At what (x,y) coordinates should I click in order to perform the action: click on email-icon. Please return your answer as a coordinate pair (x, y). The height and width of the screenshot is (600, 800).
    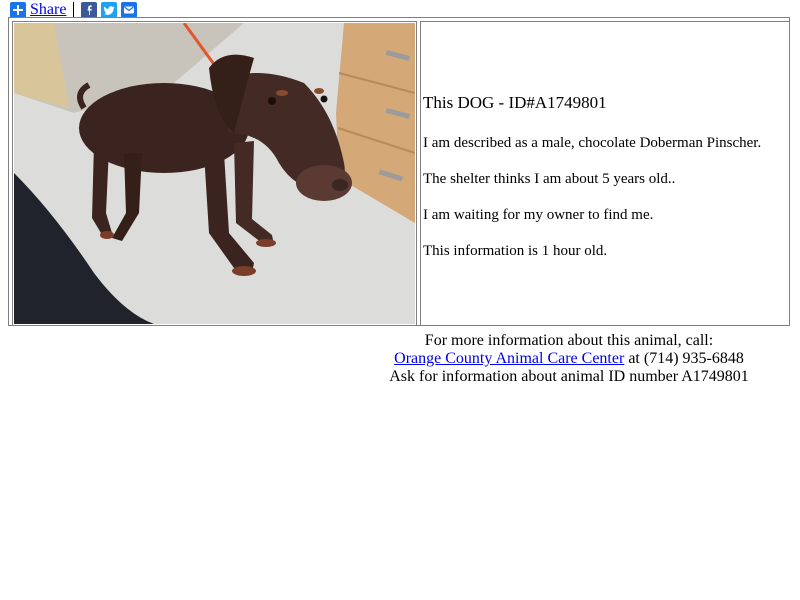
    Looking at the image, I should click on (129, 10).